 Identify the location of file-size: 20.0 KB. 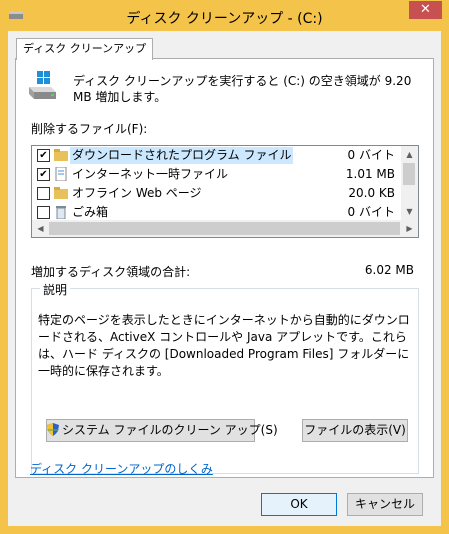
(371, 193).